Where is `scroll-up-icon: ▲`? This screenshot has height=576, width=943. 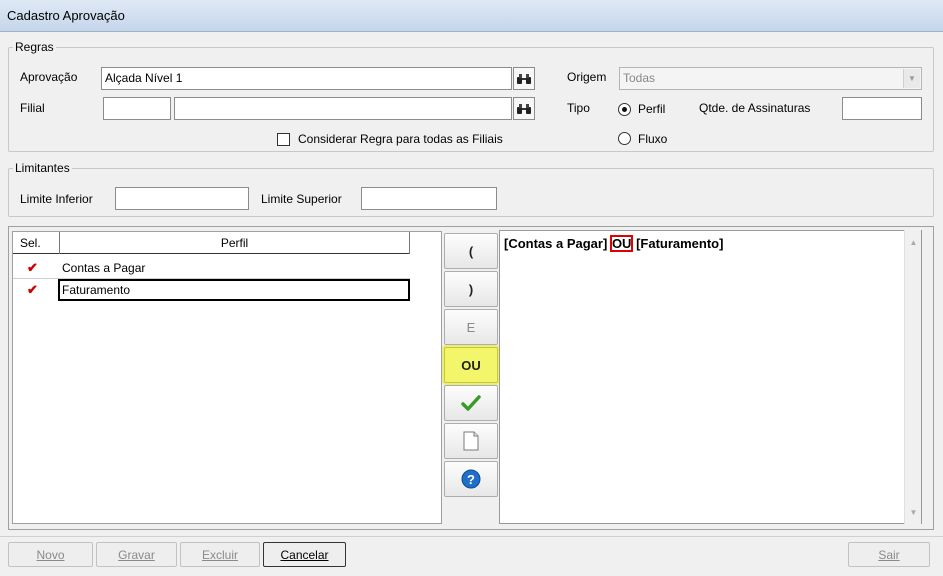
scroll-up-icon: ▲ is located at coordinates (913, 242).